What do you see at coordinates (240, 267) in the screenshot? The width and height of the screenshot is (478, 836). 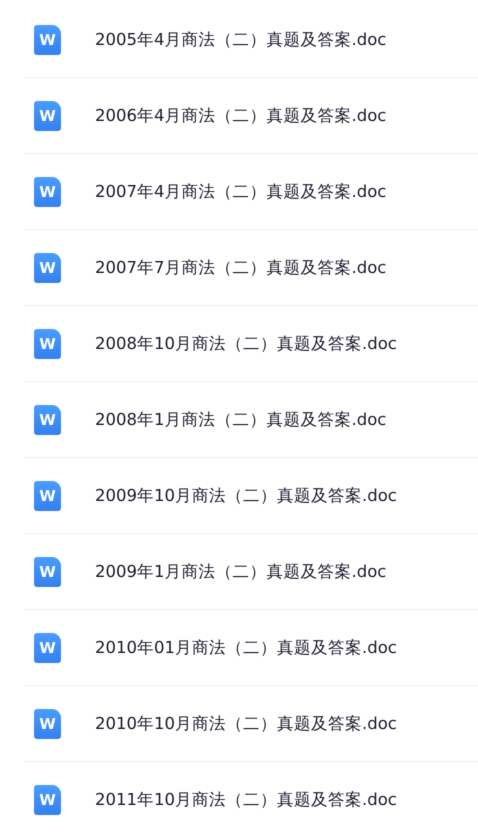 I see `file-name: 2007年7月商法（二）真题及答案.doc` at bounding box center [240, 267].